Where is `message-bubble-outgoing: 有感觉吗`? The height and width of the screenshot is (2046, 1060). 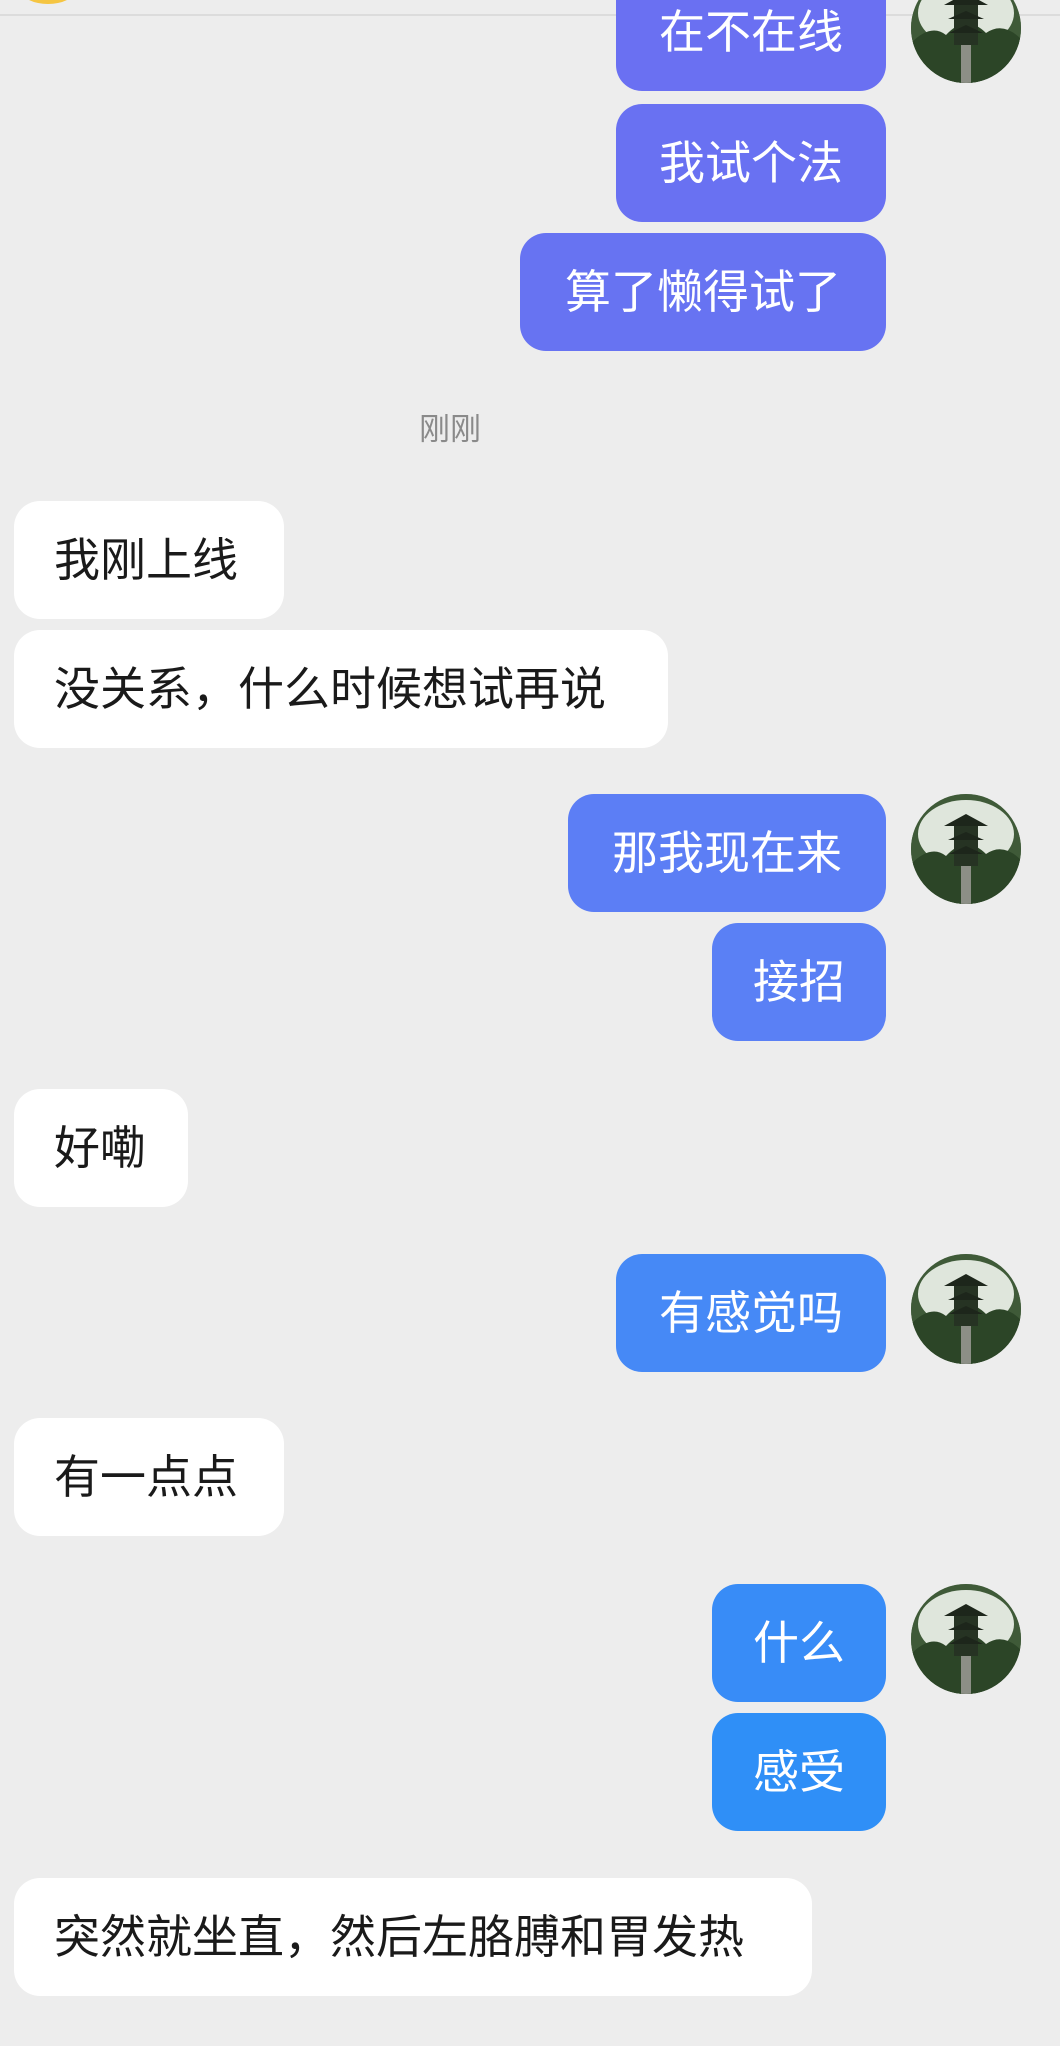
message-bubble-outgoing: 有感觉吗 is located at coordinates (751, 1313).